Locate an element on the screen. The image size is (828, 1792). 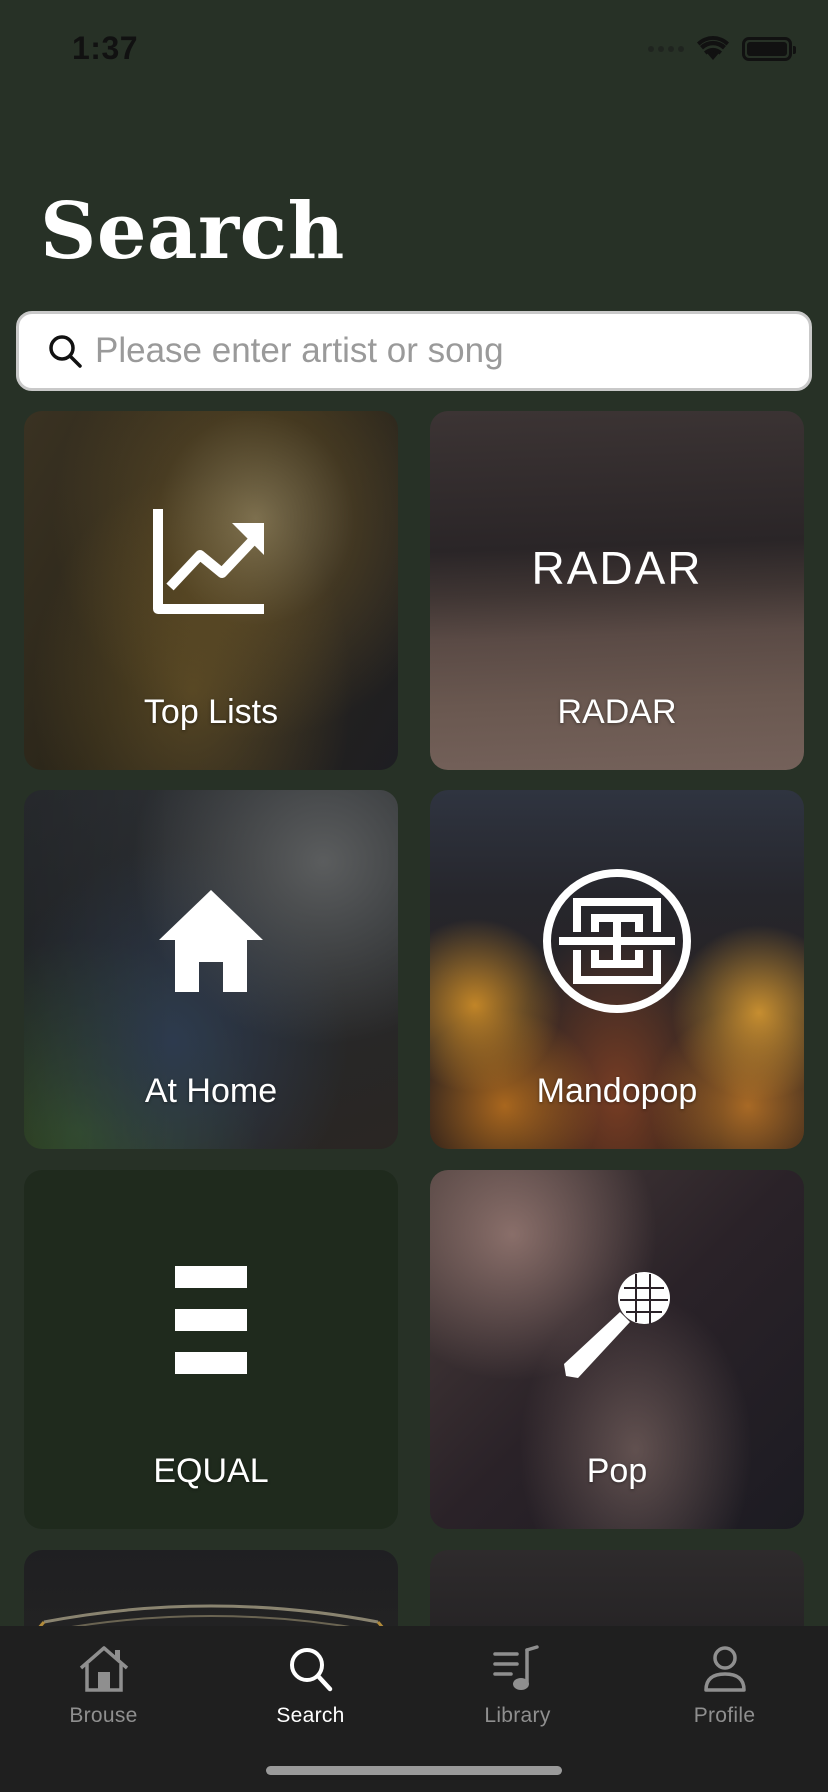
microphone-icon is located at coordinates (617, 1325).